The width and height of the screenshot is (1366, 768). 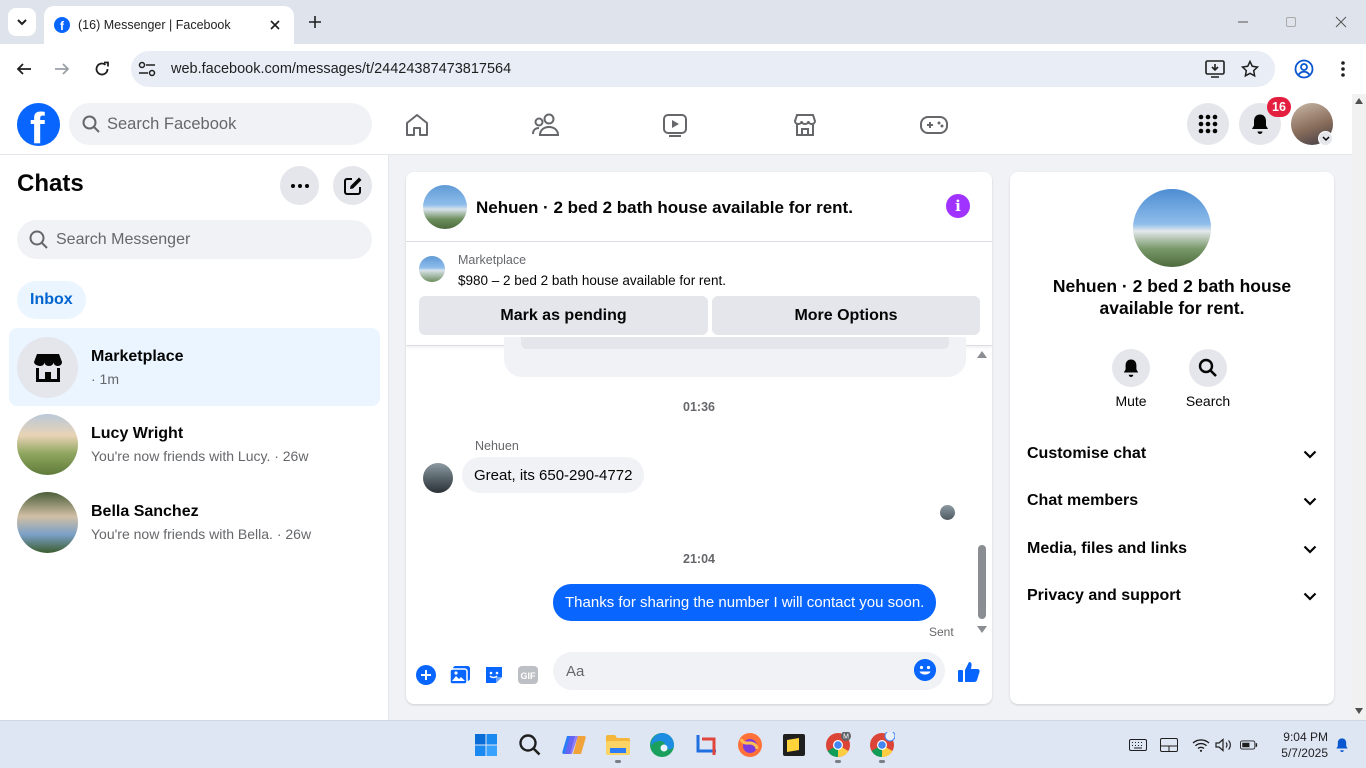 I want to click on profile-button, so click(x=1304, y=69).